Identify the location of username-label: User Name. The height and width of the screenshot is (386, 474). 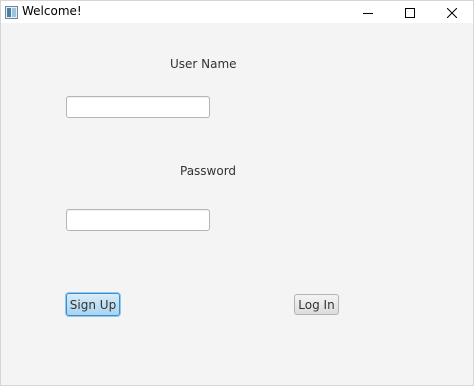
(203, 64).